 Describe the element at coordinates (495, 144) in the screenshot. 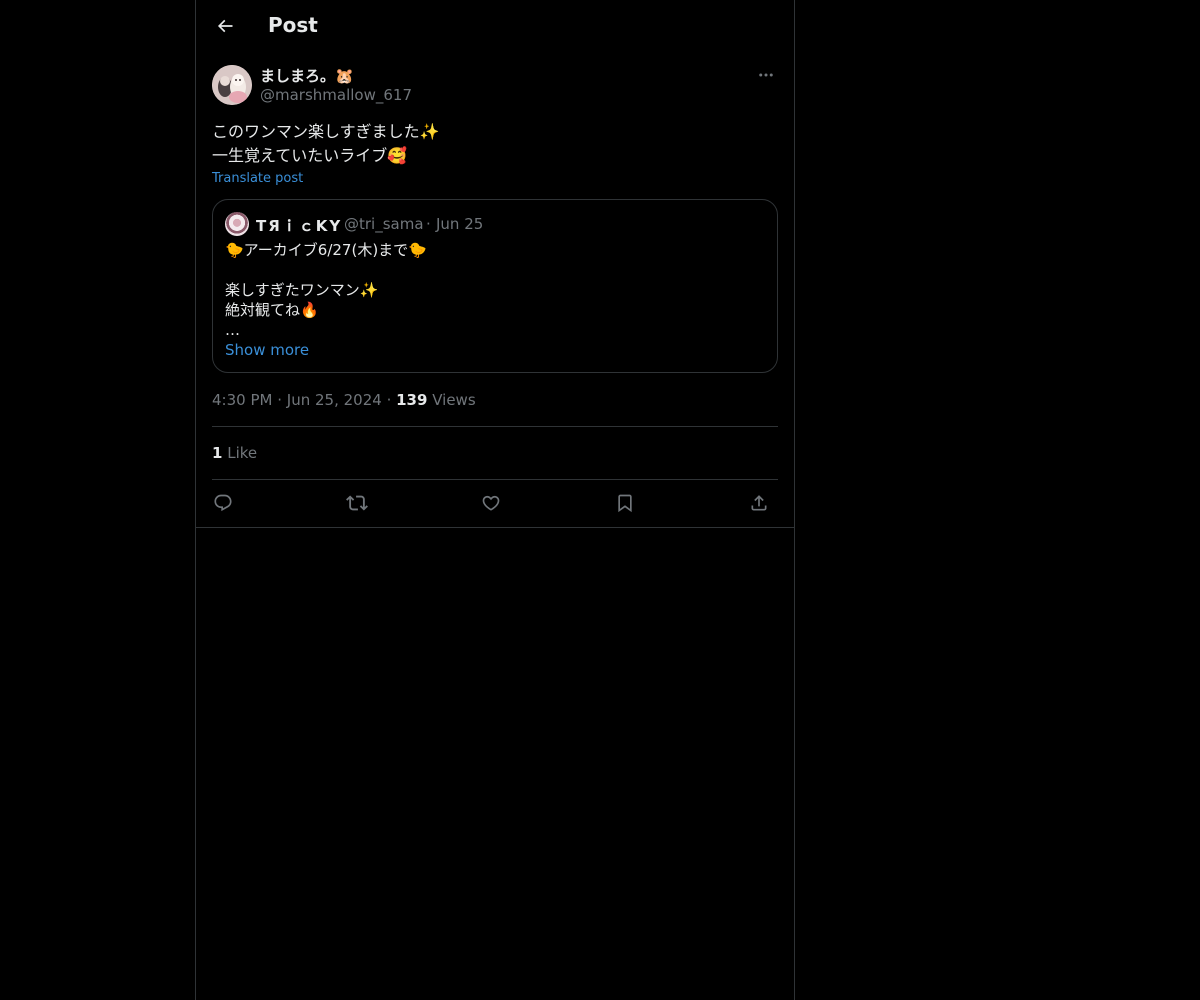

I see `post-text: このワンマン楽しすぎました✨ 一生覚えていたいライブ🥰` at that location.